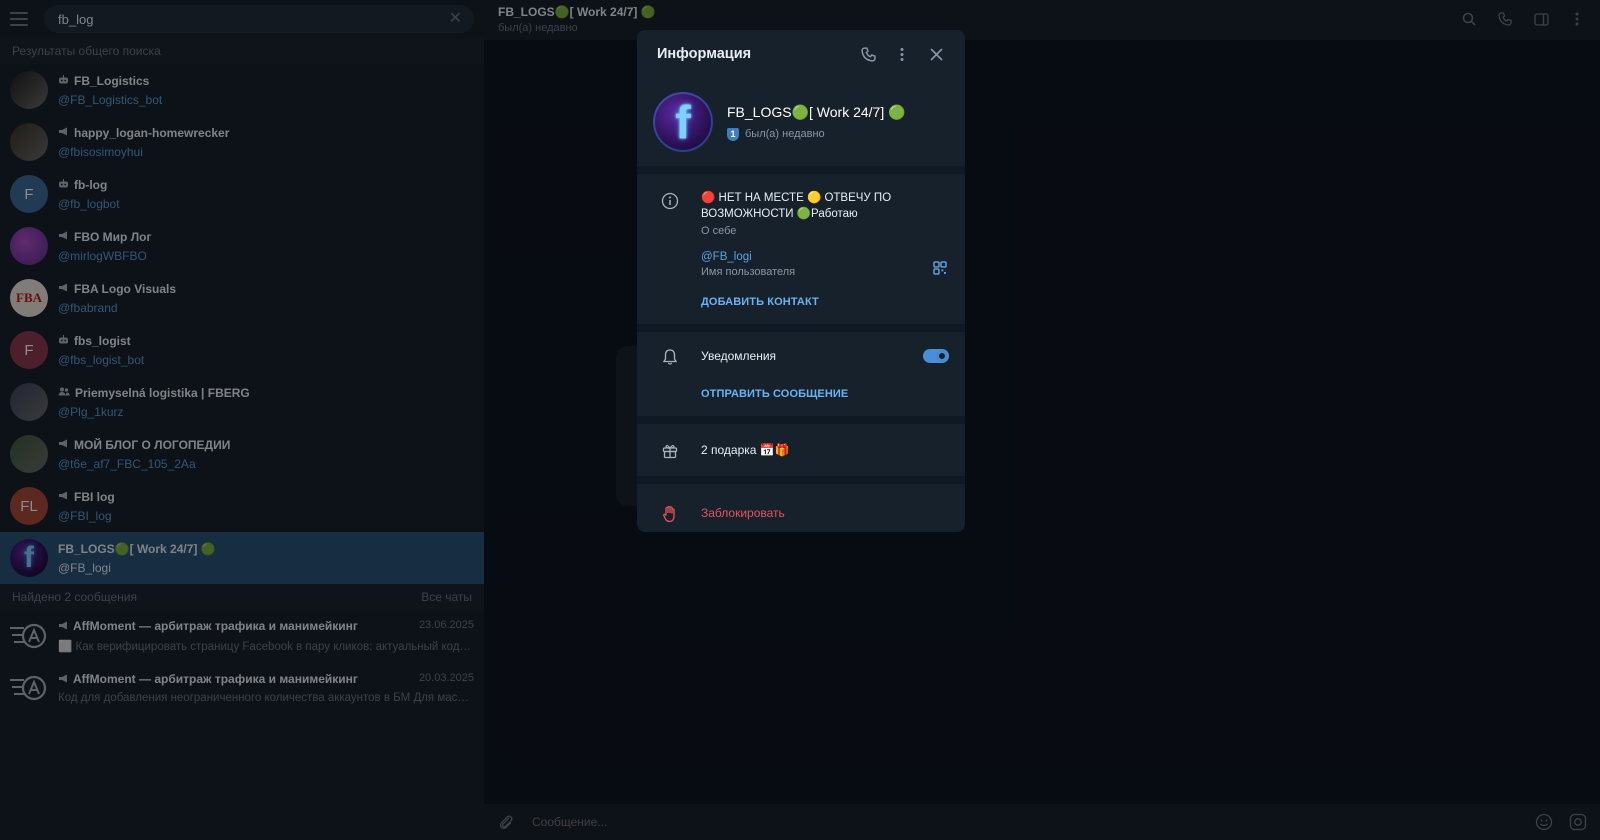  I want to click on gifts-label: 2 подарка 📅🎁, so click(745, 450).